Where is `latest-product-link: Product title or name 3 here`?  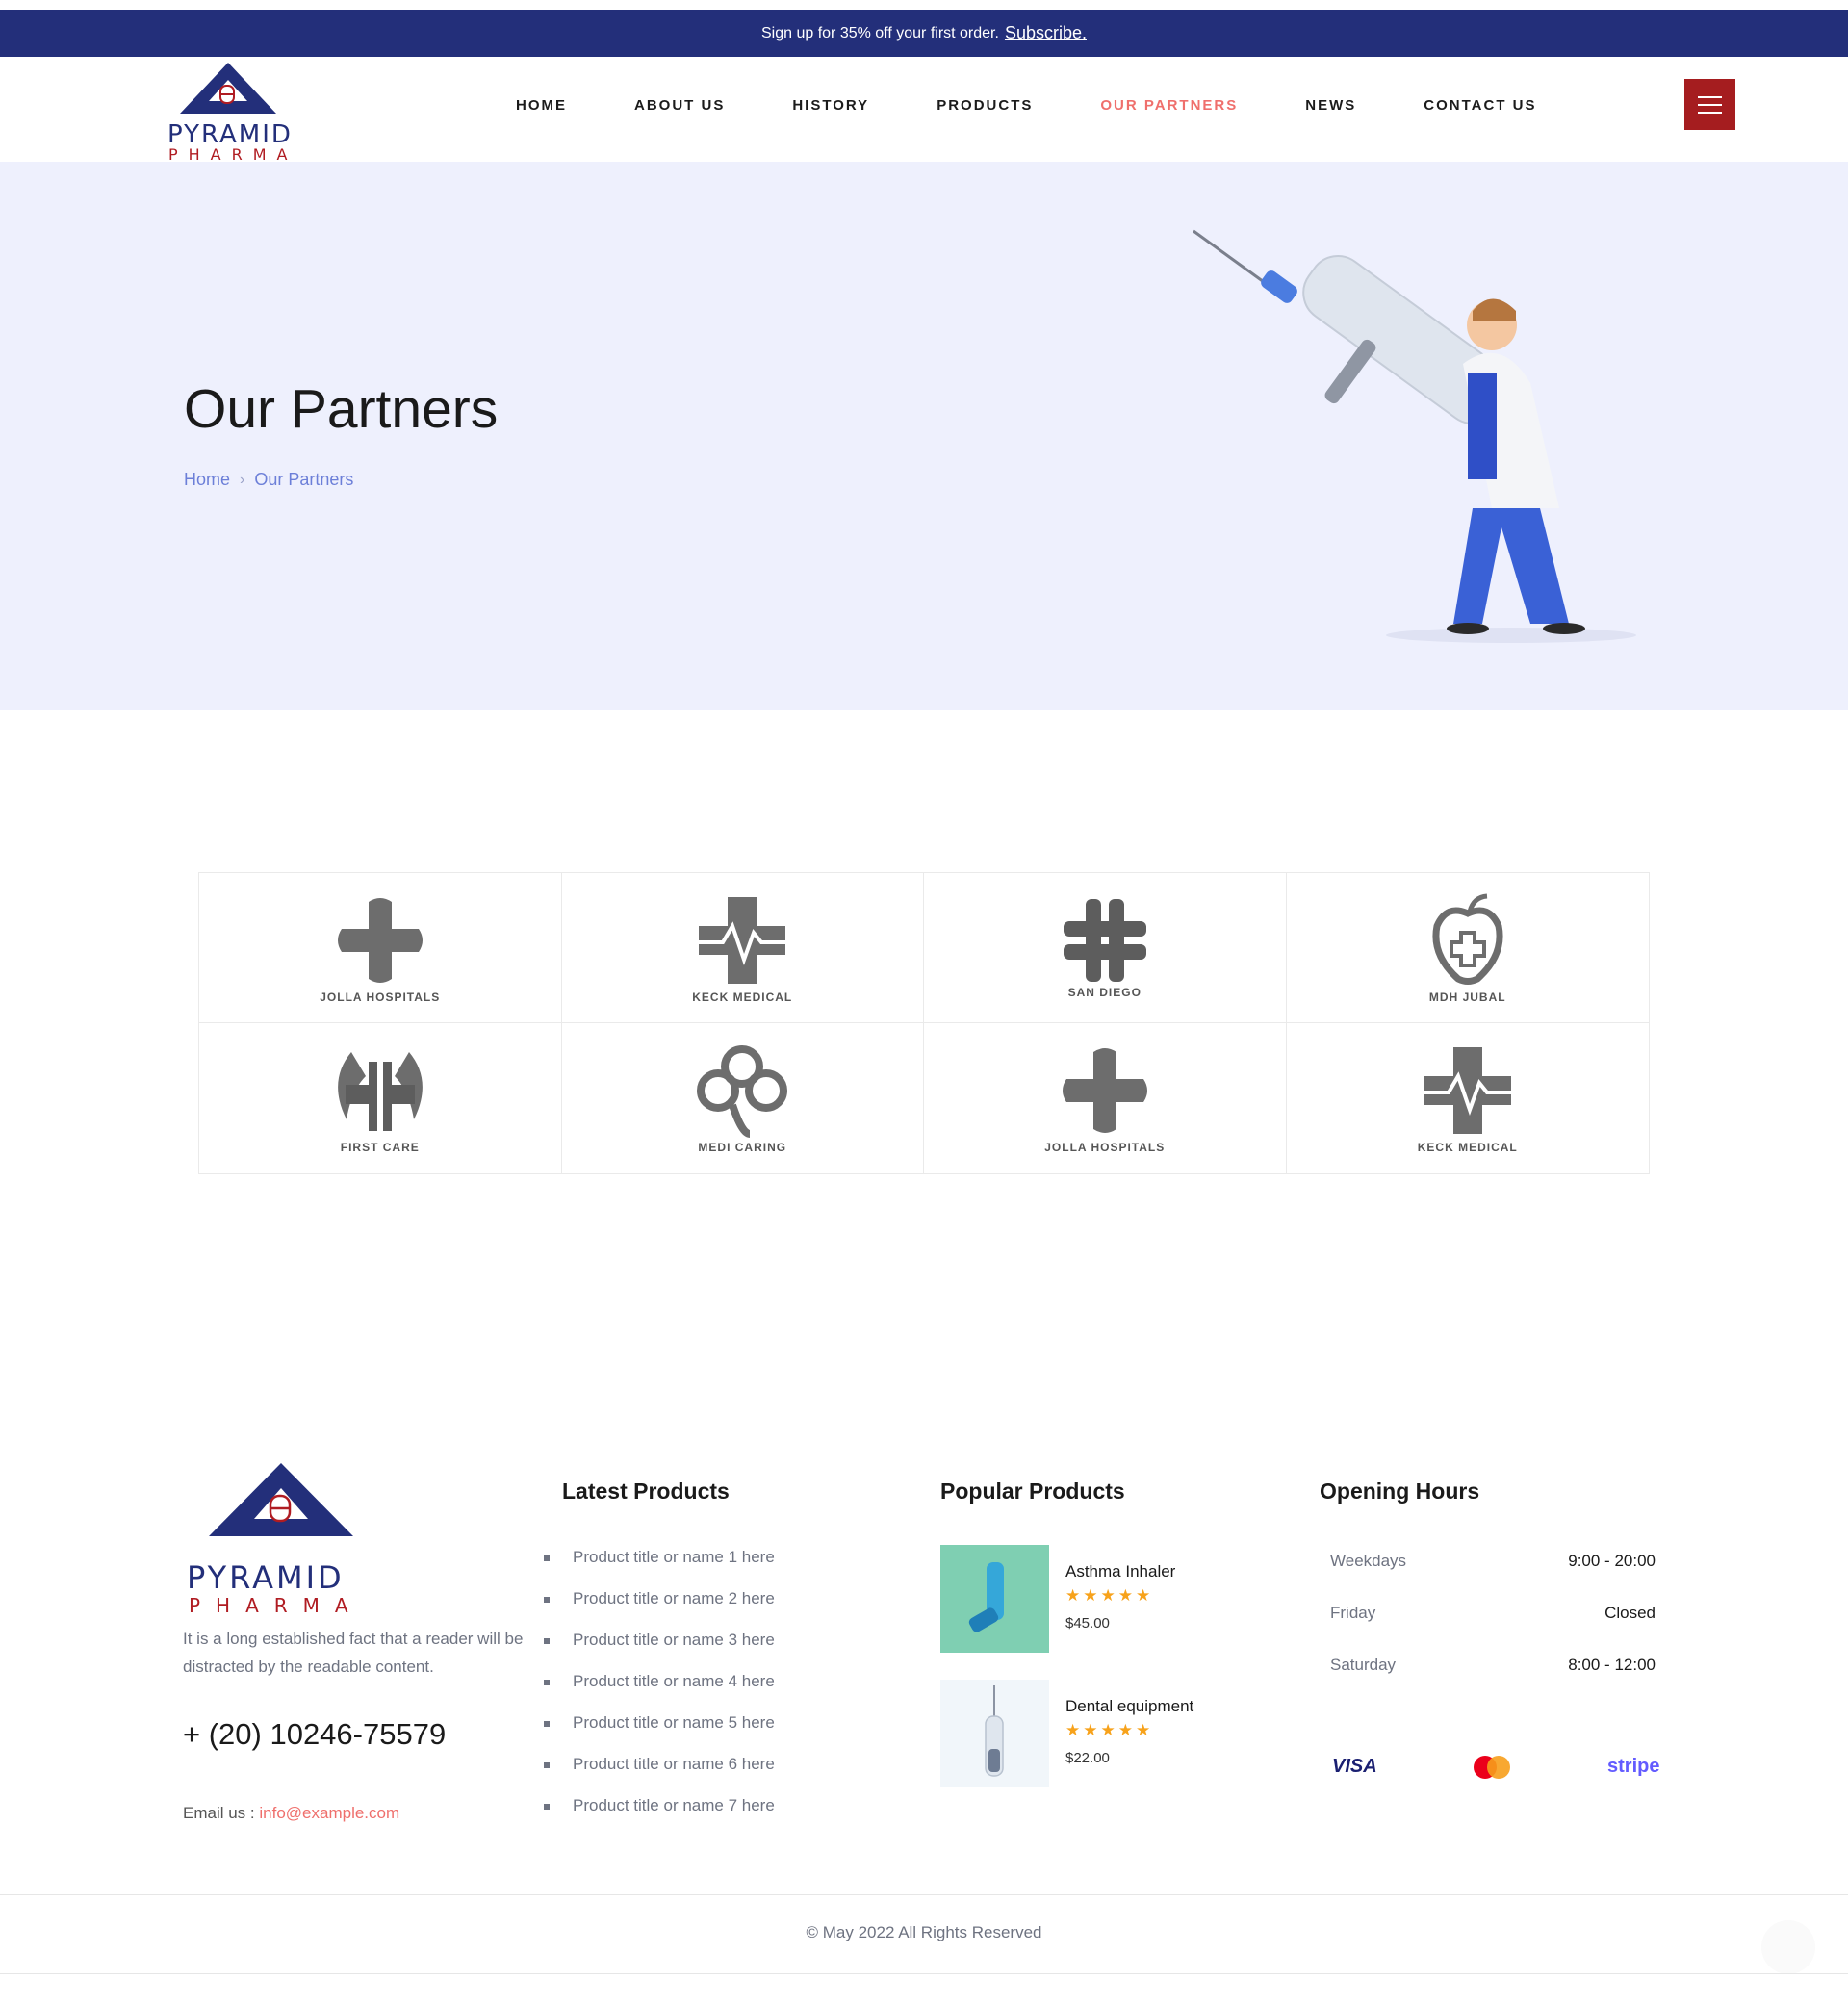
latest-product-link: Product title or name 3 here is located at coordinates (674, 1640).